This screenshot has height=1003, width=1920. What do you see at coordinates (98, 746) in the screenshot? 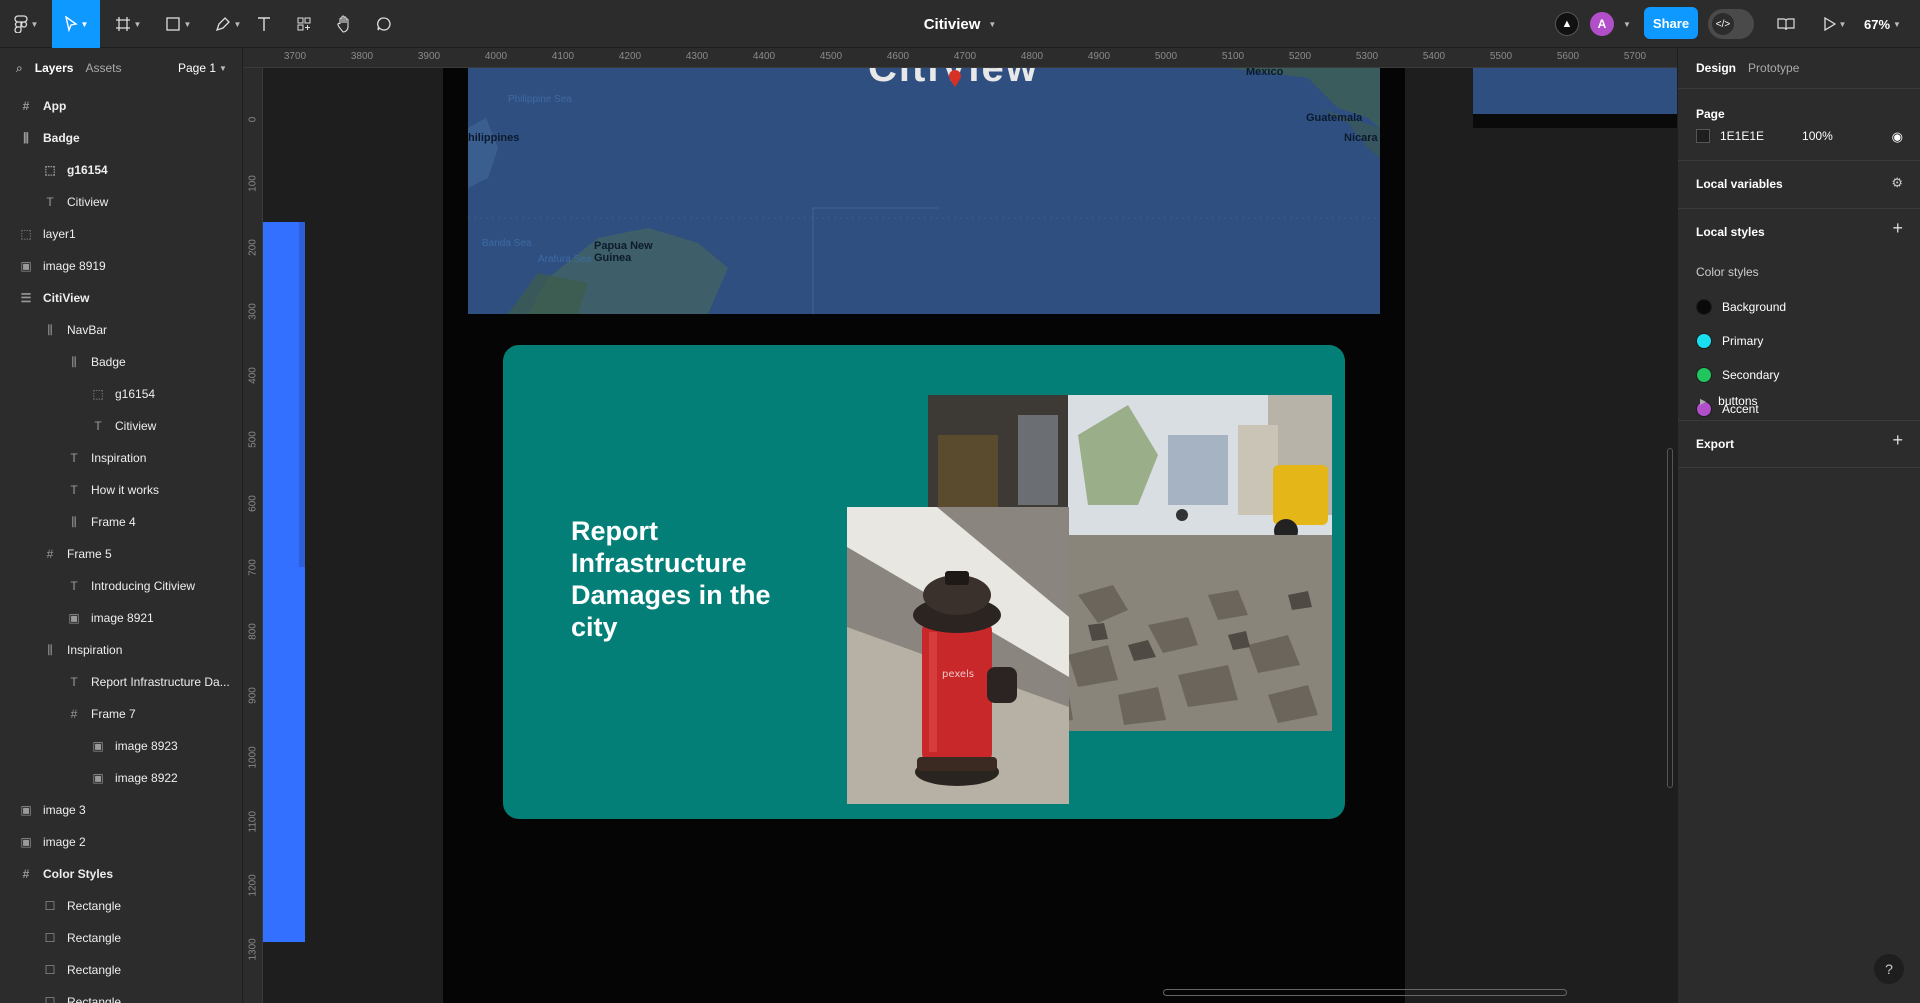
I see `image-icon: ▣` at bounding box center [98, 746].